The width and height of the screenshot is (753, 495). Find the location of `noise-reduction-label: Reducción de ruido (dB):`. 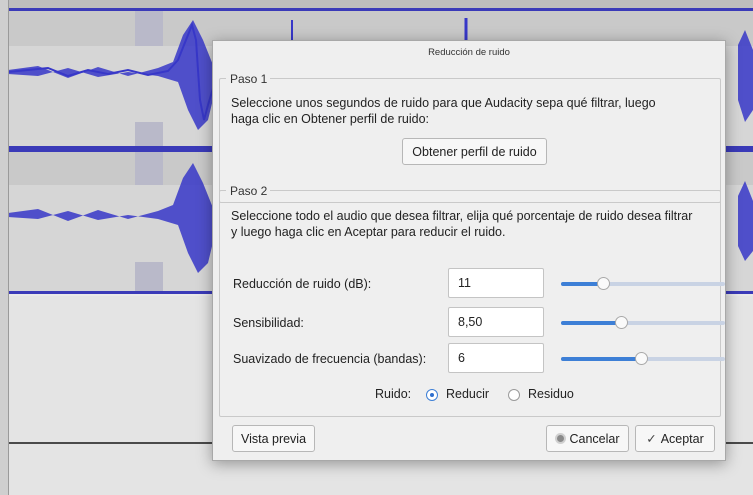

noise-reduction-label: Reducción de ruido (dB): is located at coordinates (302, 284).